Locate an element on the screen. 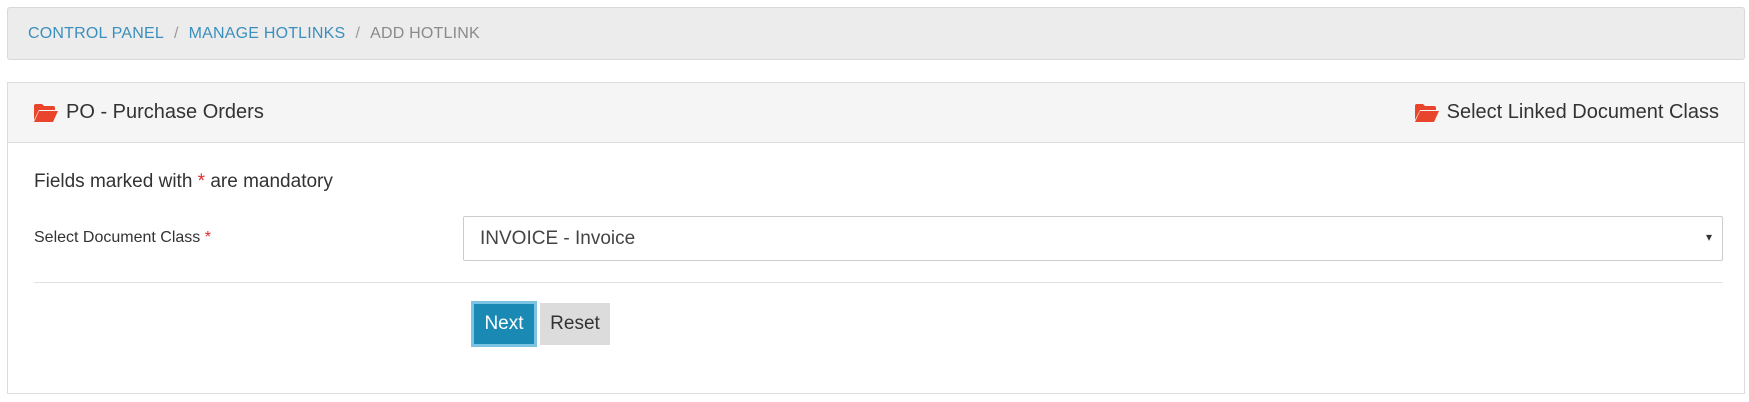 The image size is (1749, 402). panel-title-text: PO - Purchase Orders is located at coordinates (165, 112).